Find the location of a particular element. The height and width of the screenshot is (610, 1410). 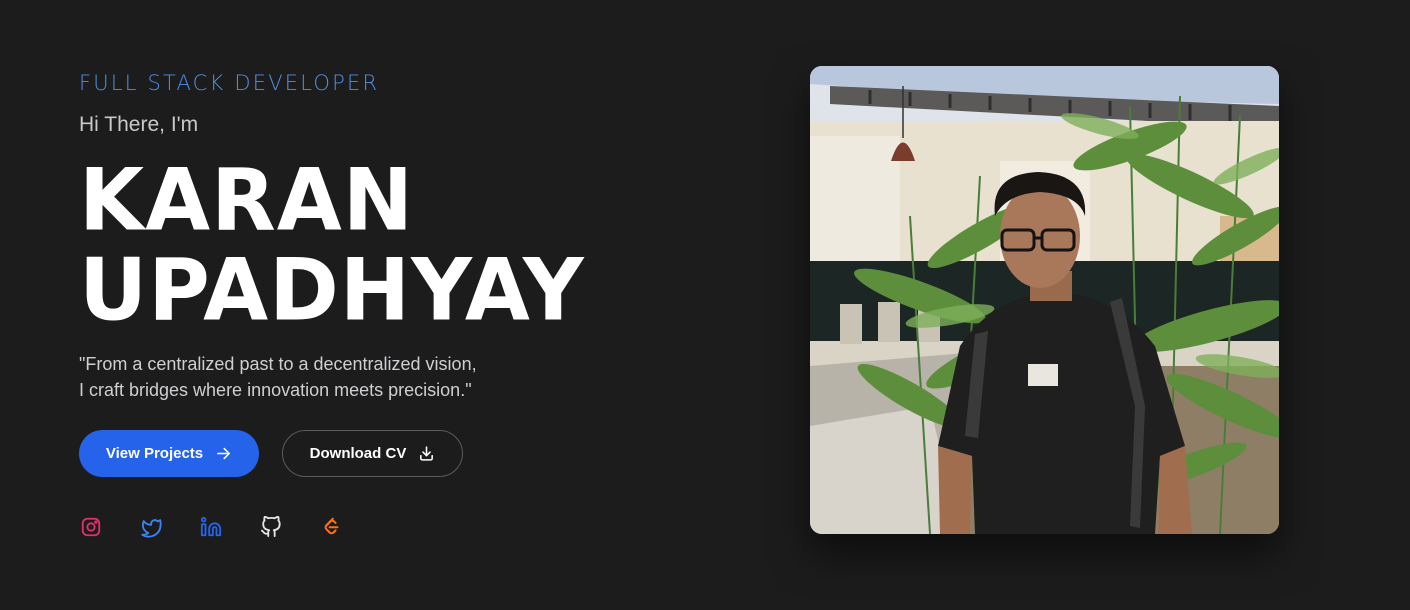

leetcode-link is located at coordinates (331, 527).